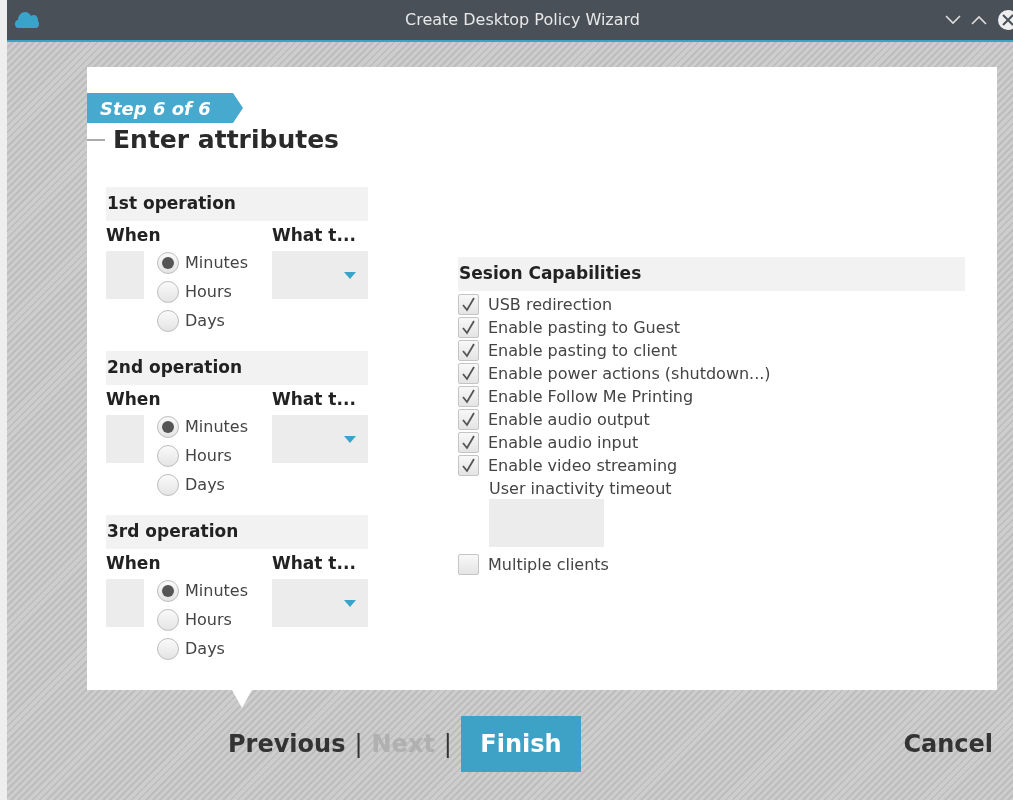 The width and height of the screenshot is (1013, 800). Describe the element at coordinates (548, 564) in the screenshot. I see `checkbox-label: Multiple clients` at that location.